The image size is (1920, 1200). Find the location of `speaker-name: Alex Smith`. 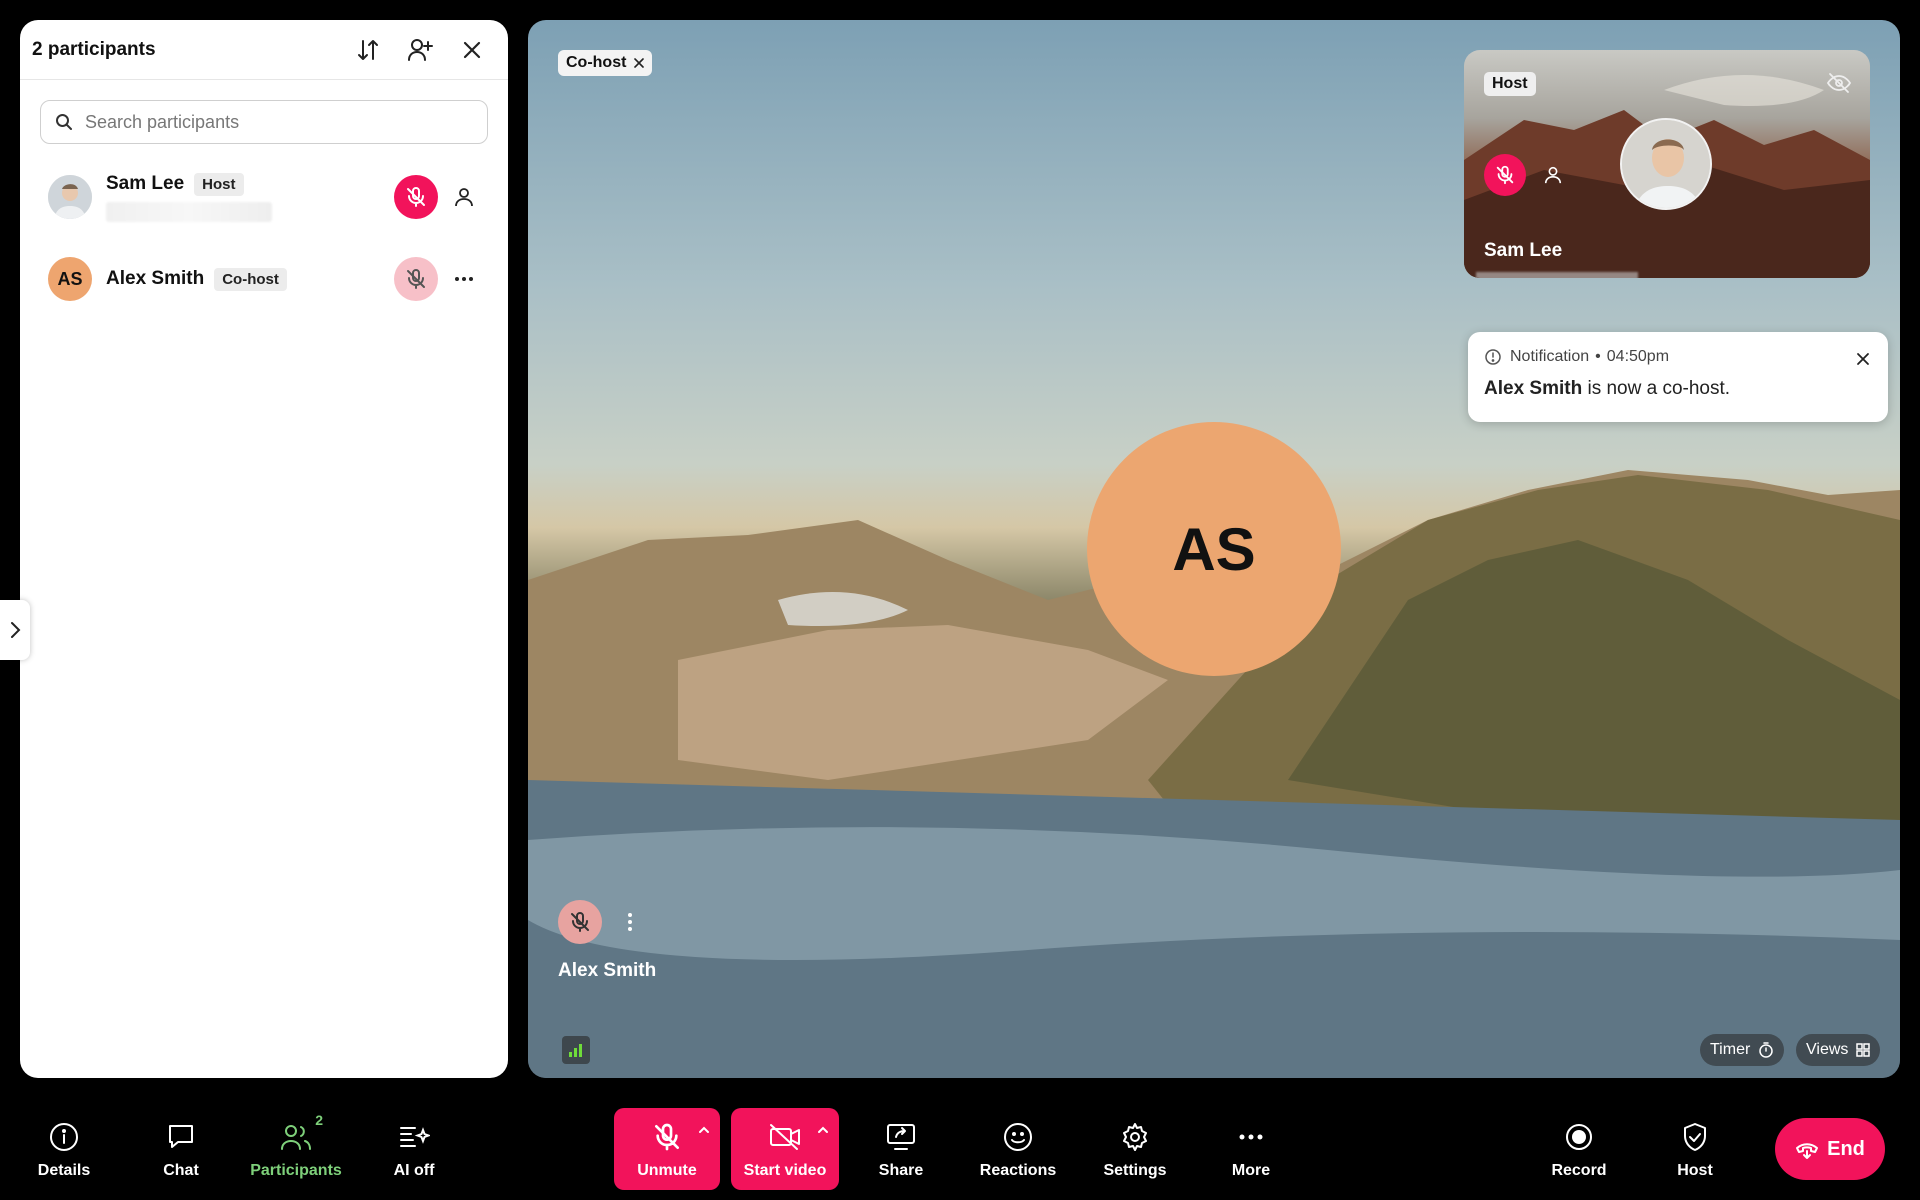

speaker-name: Alex Smith is located at coordinates (607, 970).